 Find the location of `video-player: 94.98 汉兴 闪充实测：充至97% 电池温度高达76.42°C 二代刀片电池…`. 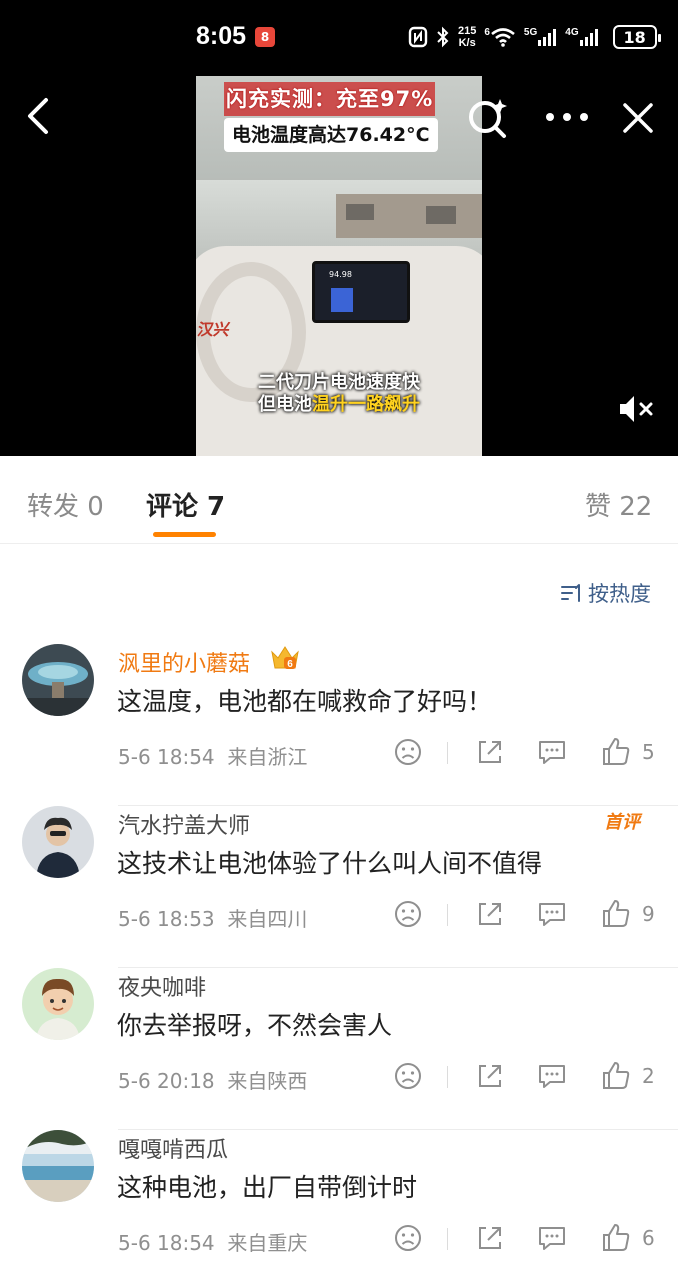

video-player: 94.98 汉兴 闪充实测：充至97% 电池温度高达76.42°C 二代刀片电池… is located at coordinates (339, 266).